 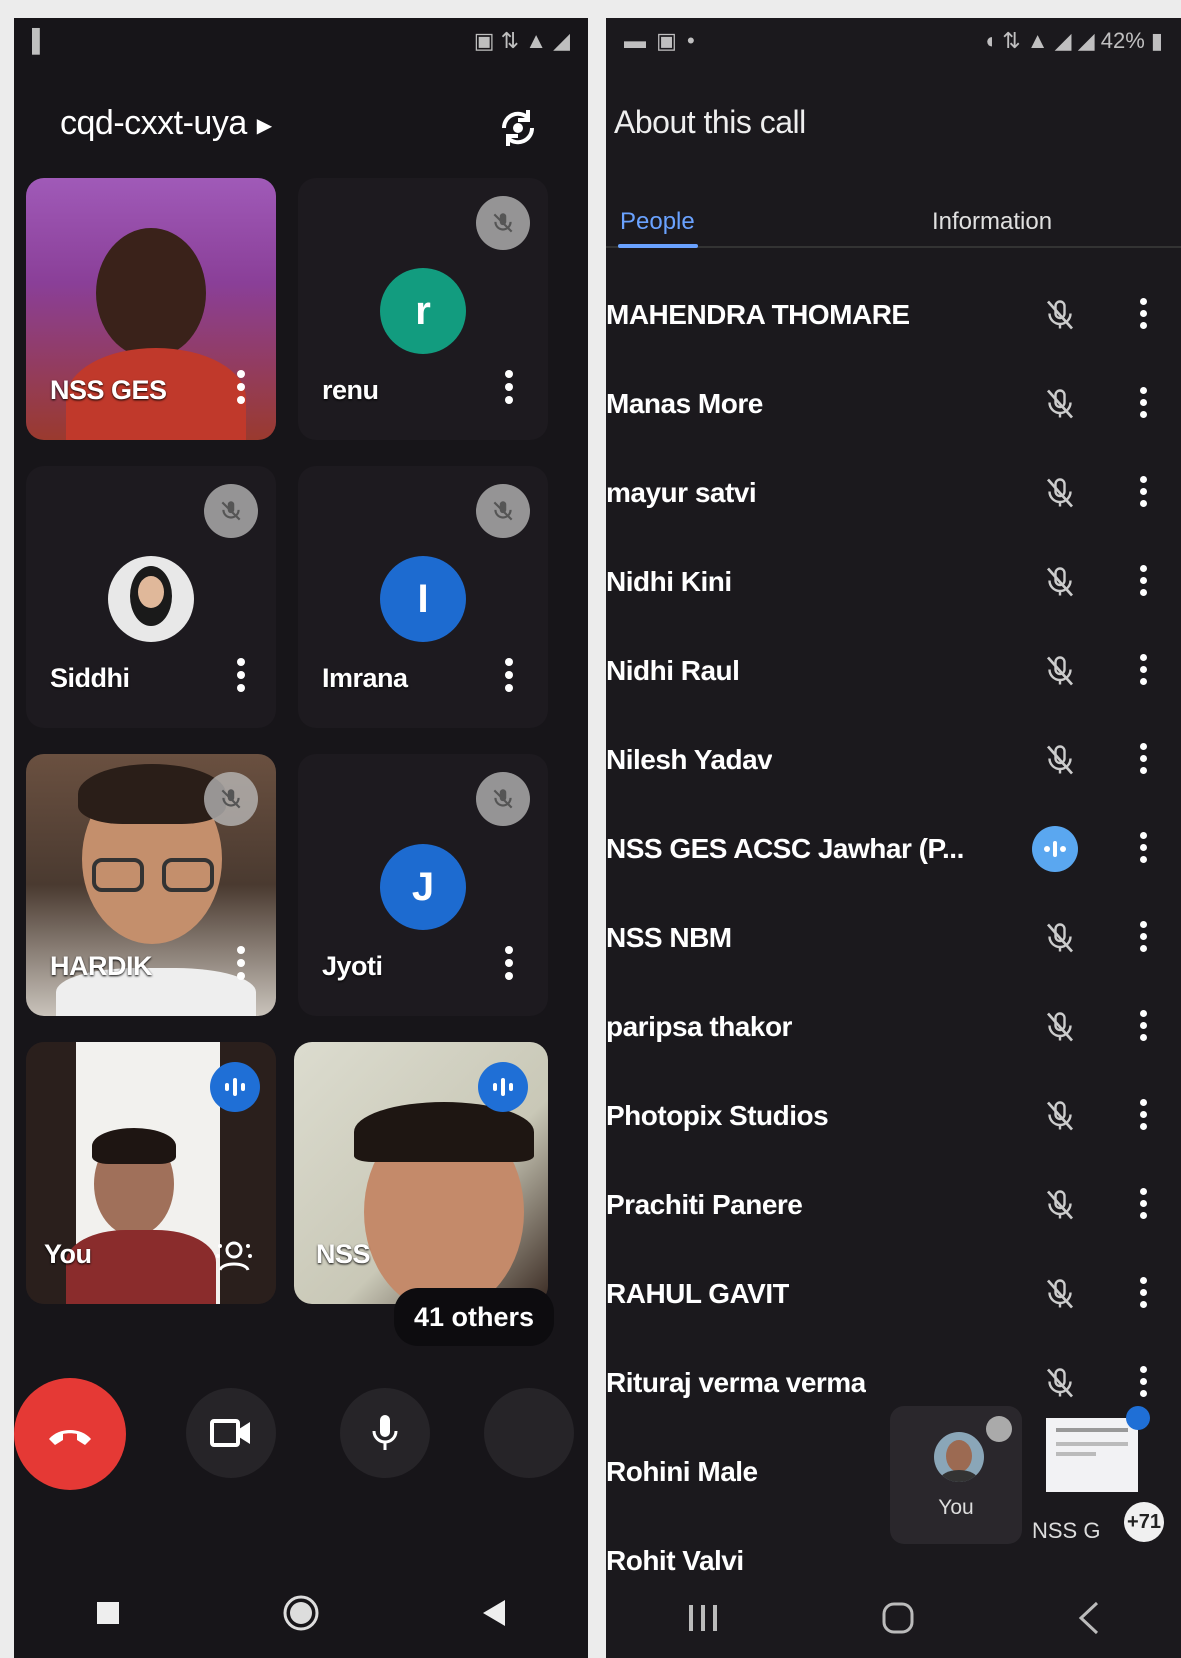 I want to click on participant-name: MAHENDRA THOMARE, so click(x=758, y=314).